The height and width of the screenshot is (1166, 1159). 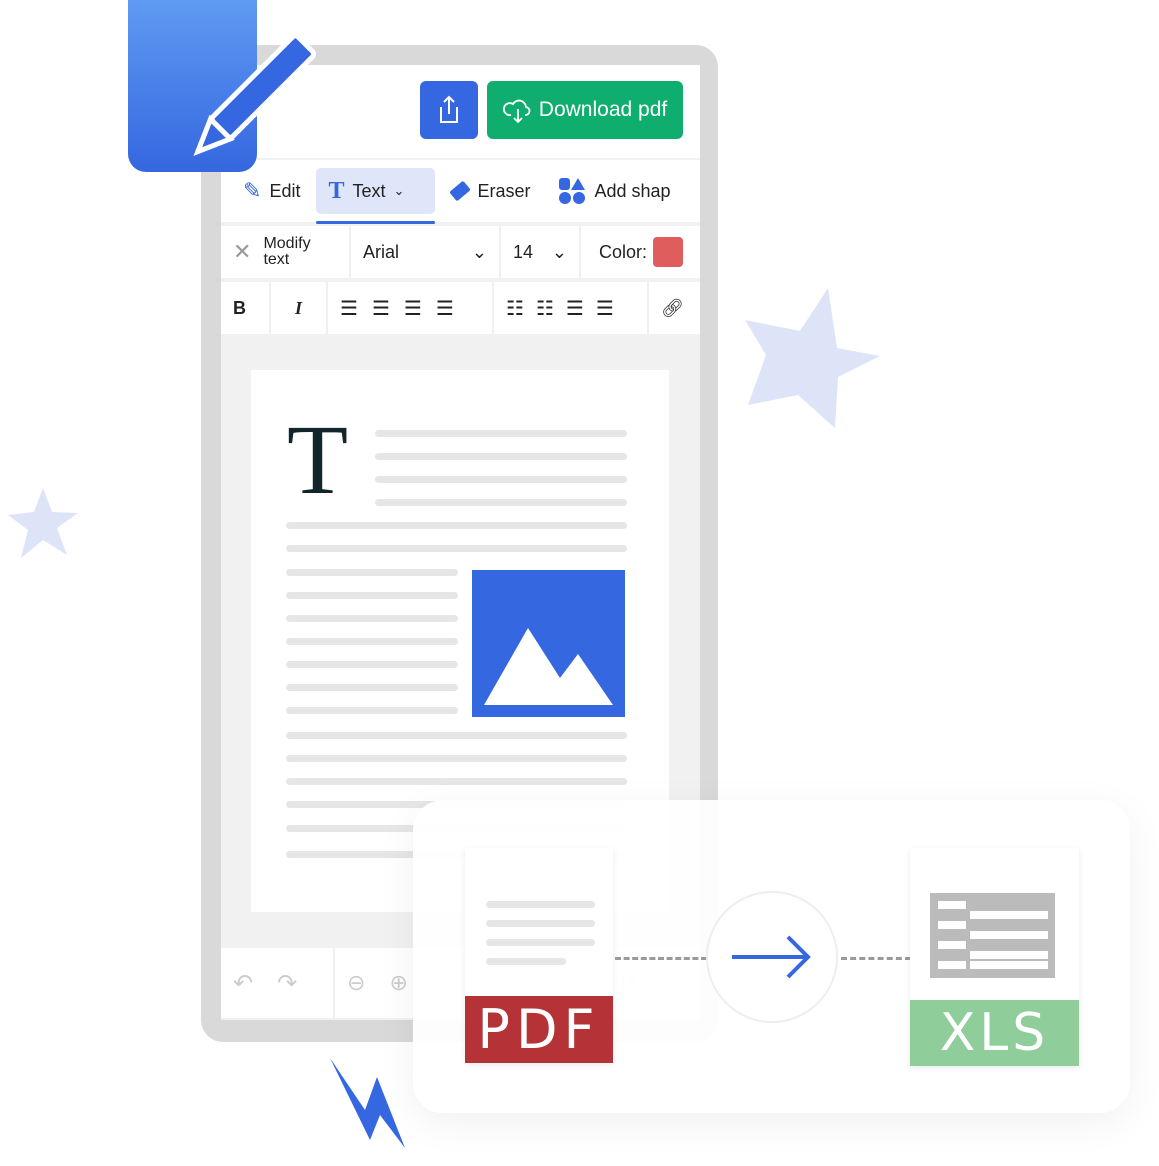 I want to click on close-icon: ✕, so click(x=242, y=252).